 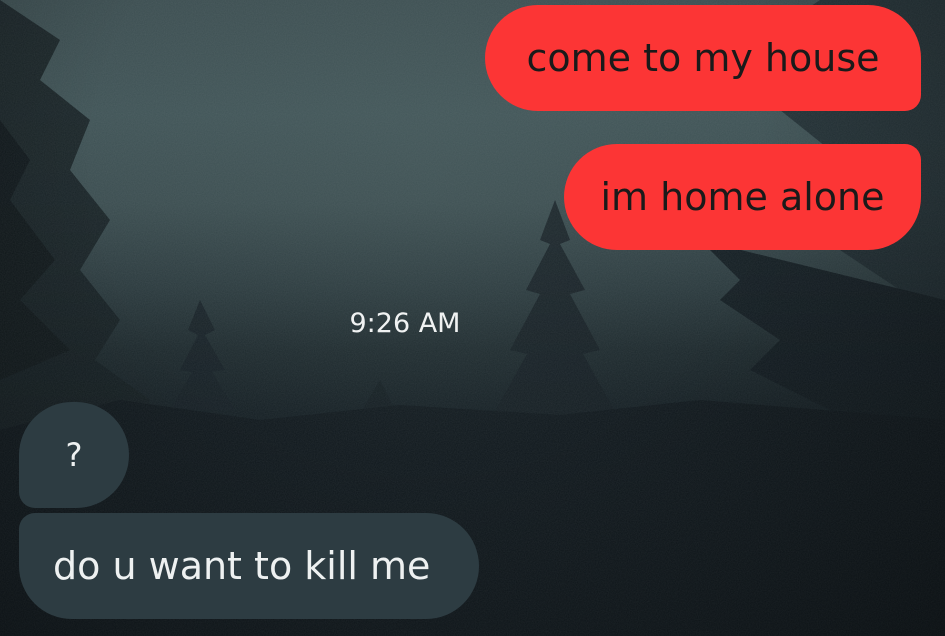 I want to click on message-text: come to my house, so click(x=703, y=58).